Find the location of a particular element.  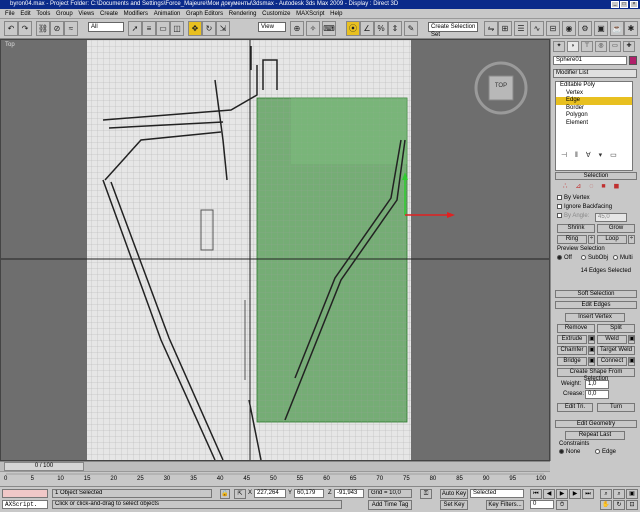

menu-help: Help is located at coordinates (336, 14).